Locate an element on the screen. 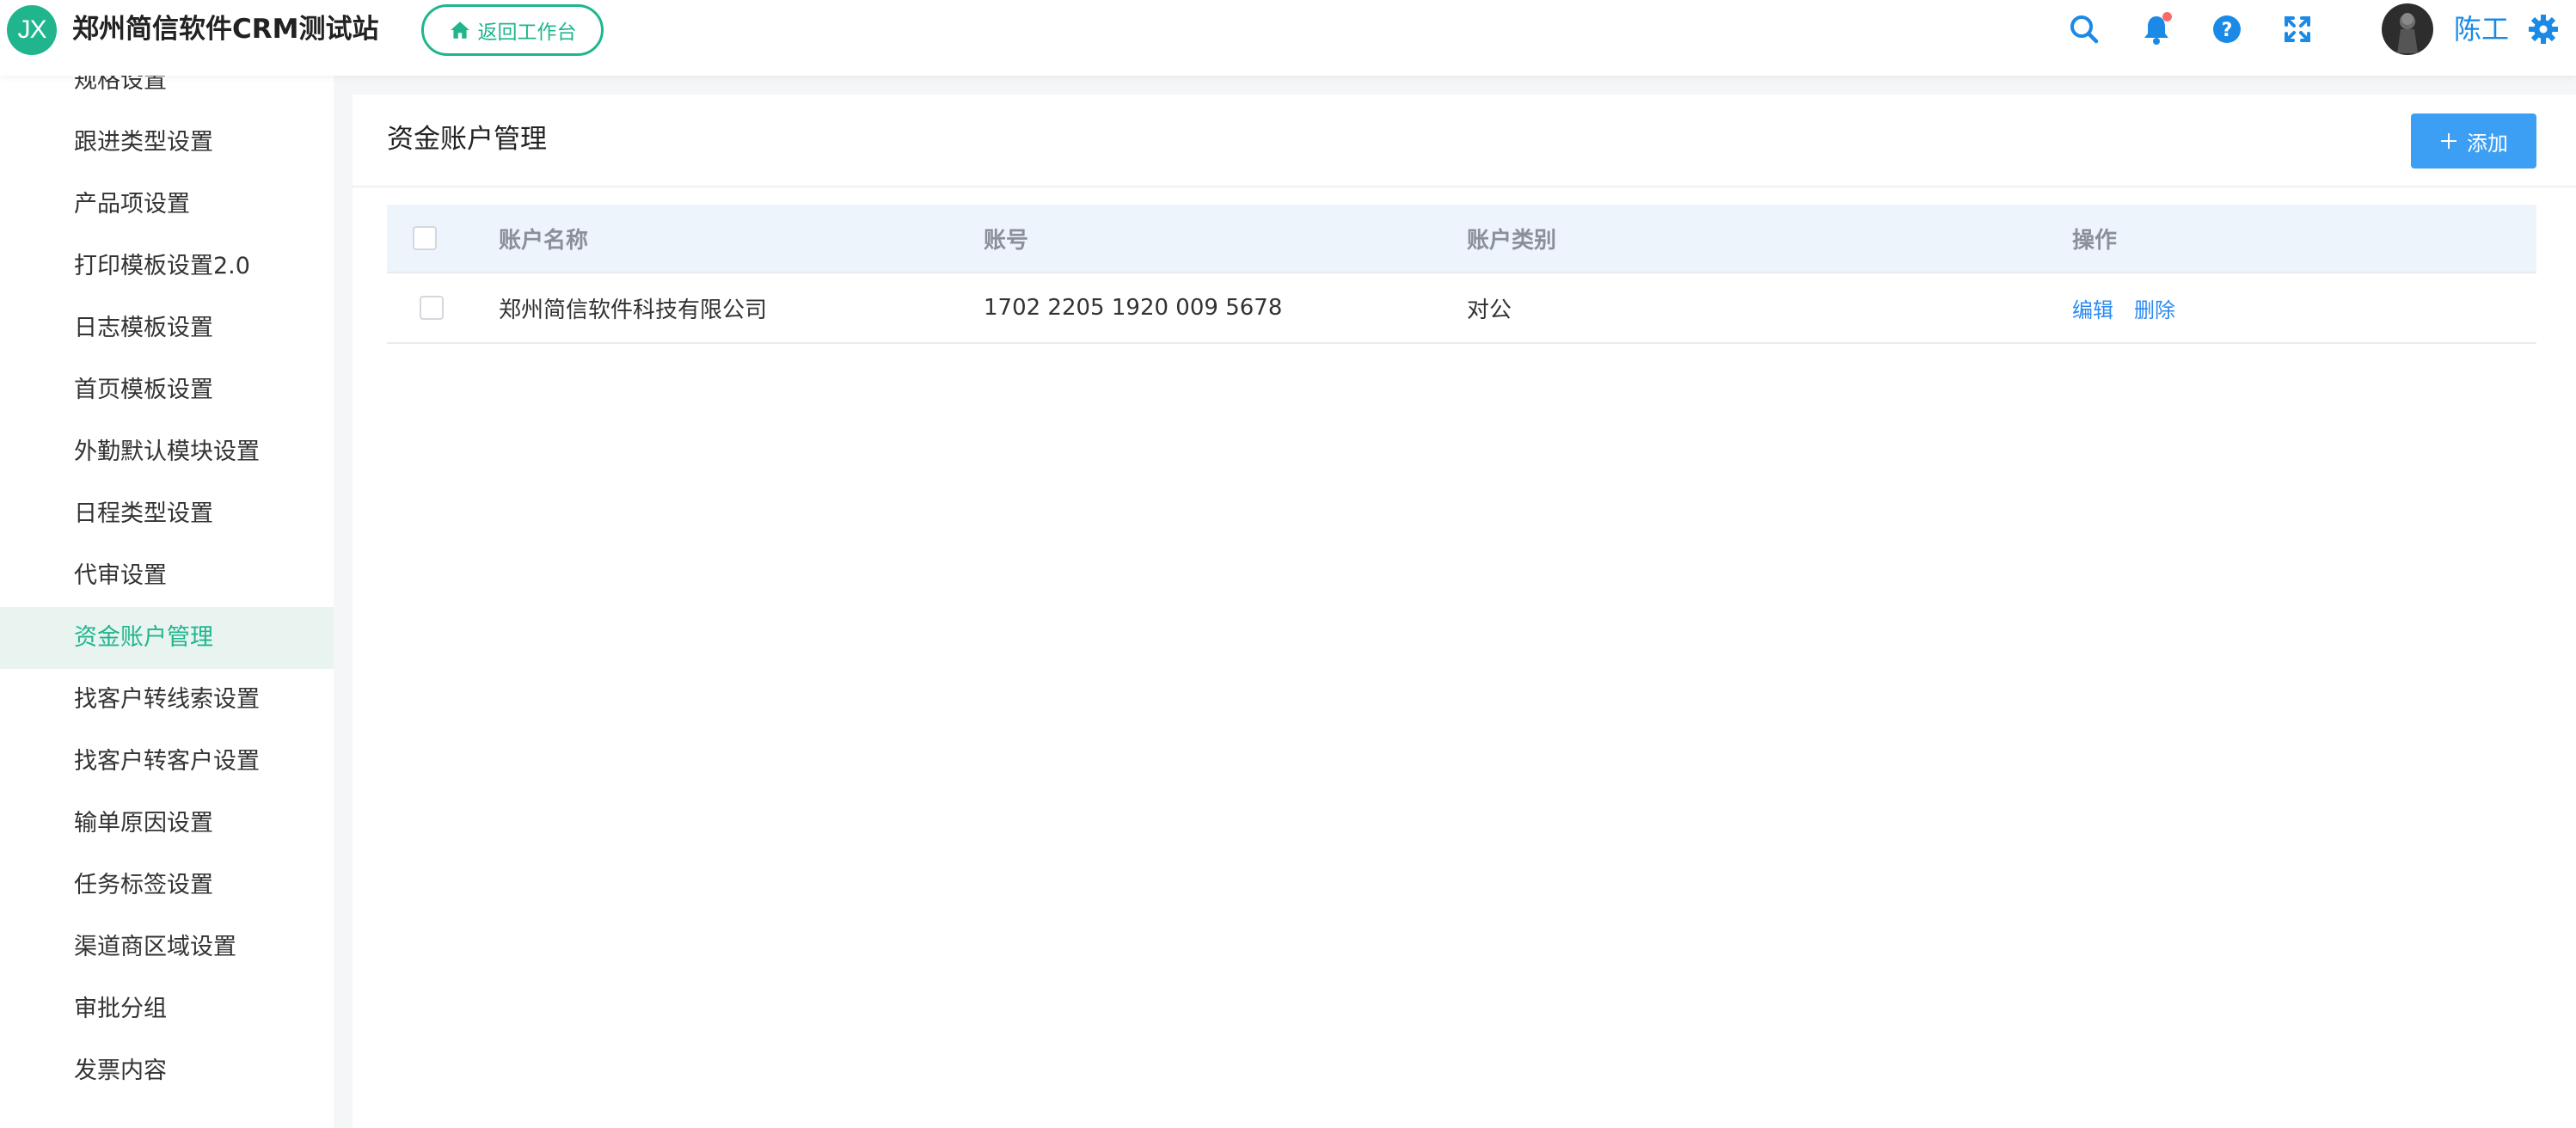  help-icon: ? is located at coordinates (2227, 29).